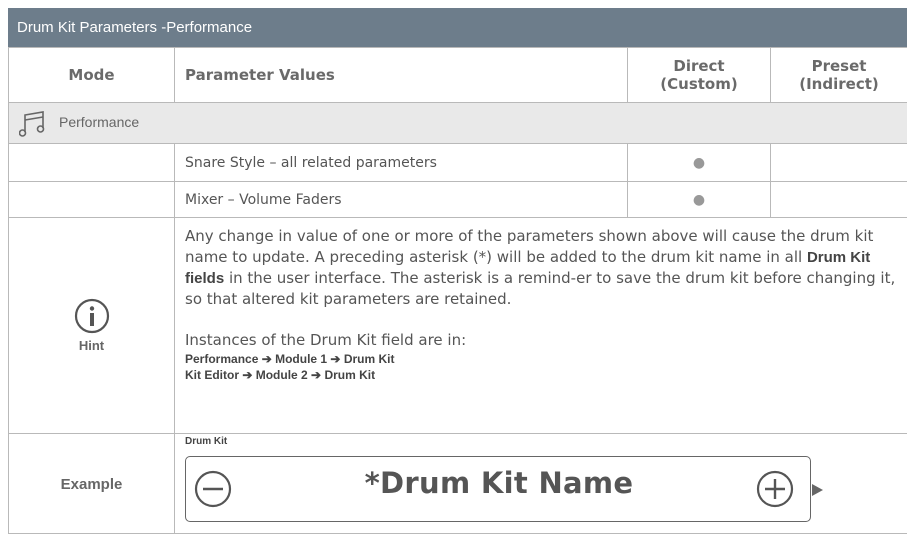 This screenshot has height=541, width=907. I want to click on section-row-performance: Performance, so click(457, 123).